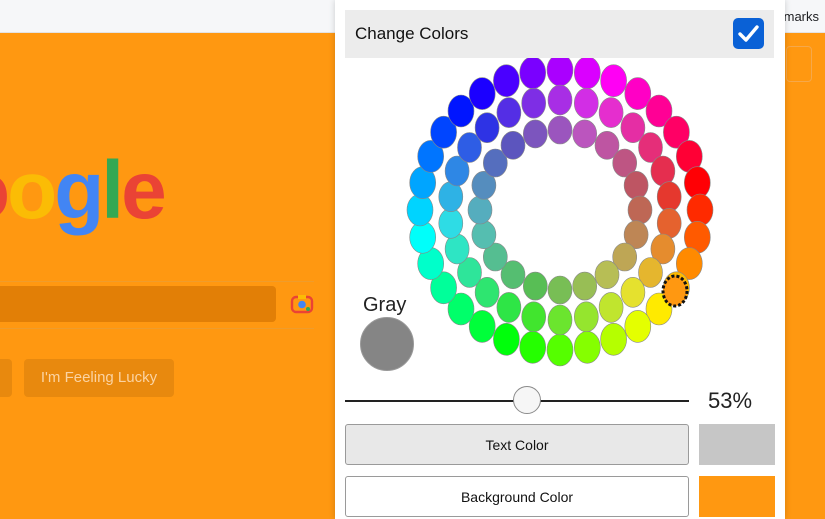 The height and width of the screenshot is (519, 825). I want to click on panel-title: Change Colors, so click(412, 33).